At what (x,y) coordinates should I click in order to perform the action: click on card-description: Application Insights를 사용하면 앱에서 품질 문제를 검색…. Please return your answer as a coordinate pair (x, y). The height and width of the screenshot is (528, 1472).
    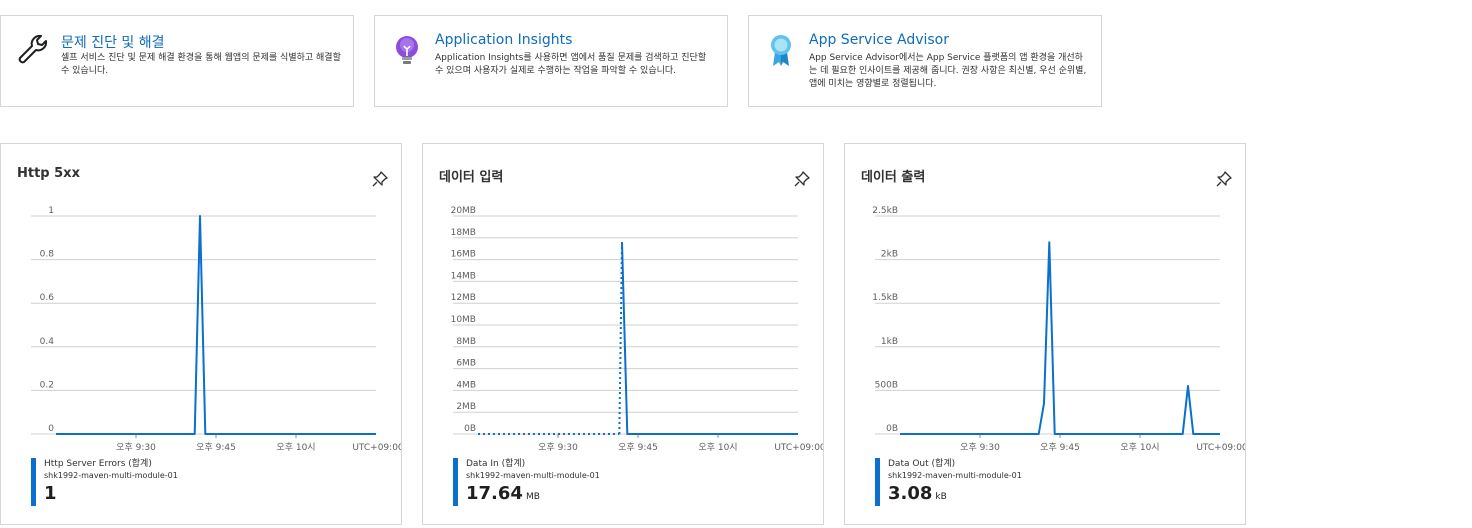
    Looking at the image, I should click on (571, 64).